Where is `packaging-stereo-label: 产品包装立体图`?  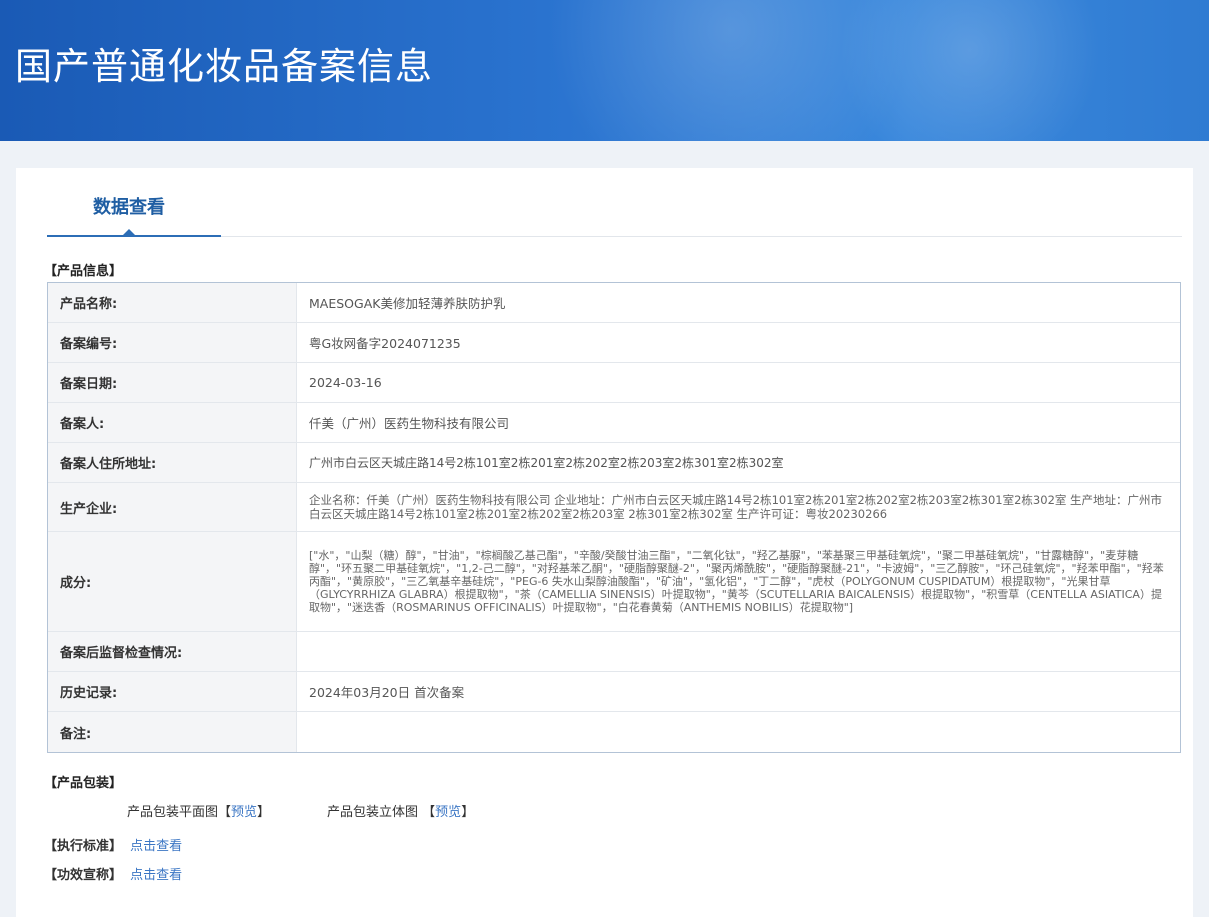
packaging-stereo-label: 产品包装立体图 is located at coordinates (373, 812).